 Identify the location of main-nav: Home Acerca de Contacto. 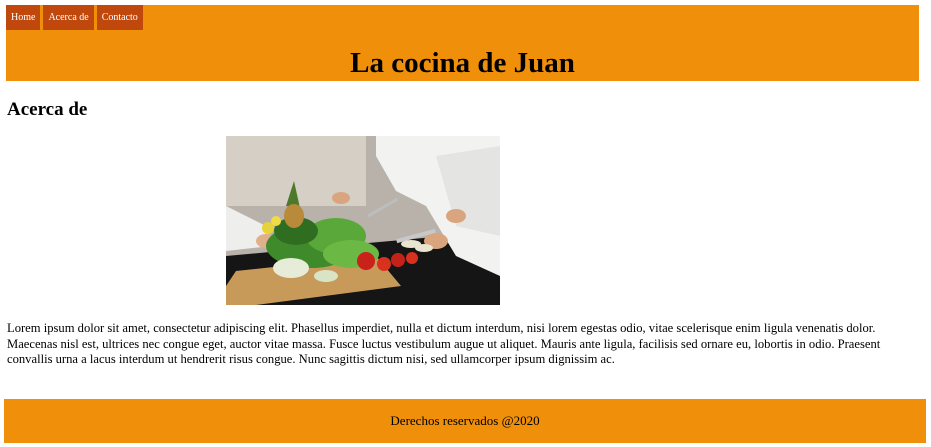
(74, 17).